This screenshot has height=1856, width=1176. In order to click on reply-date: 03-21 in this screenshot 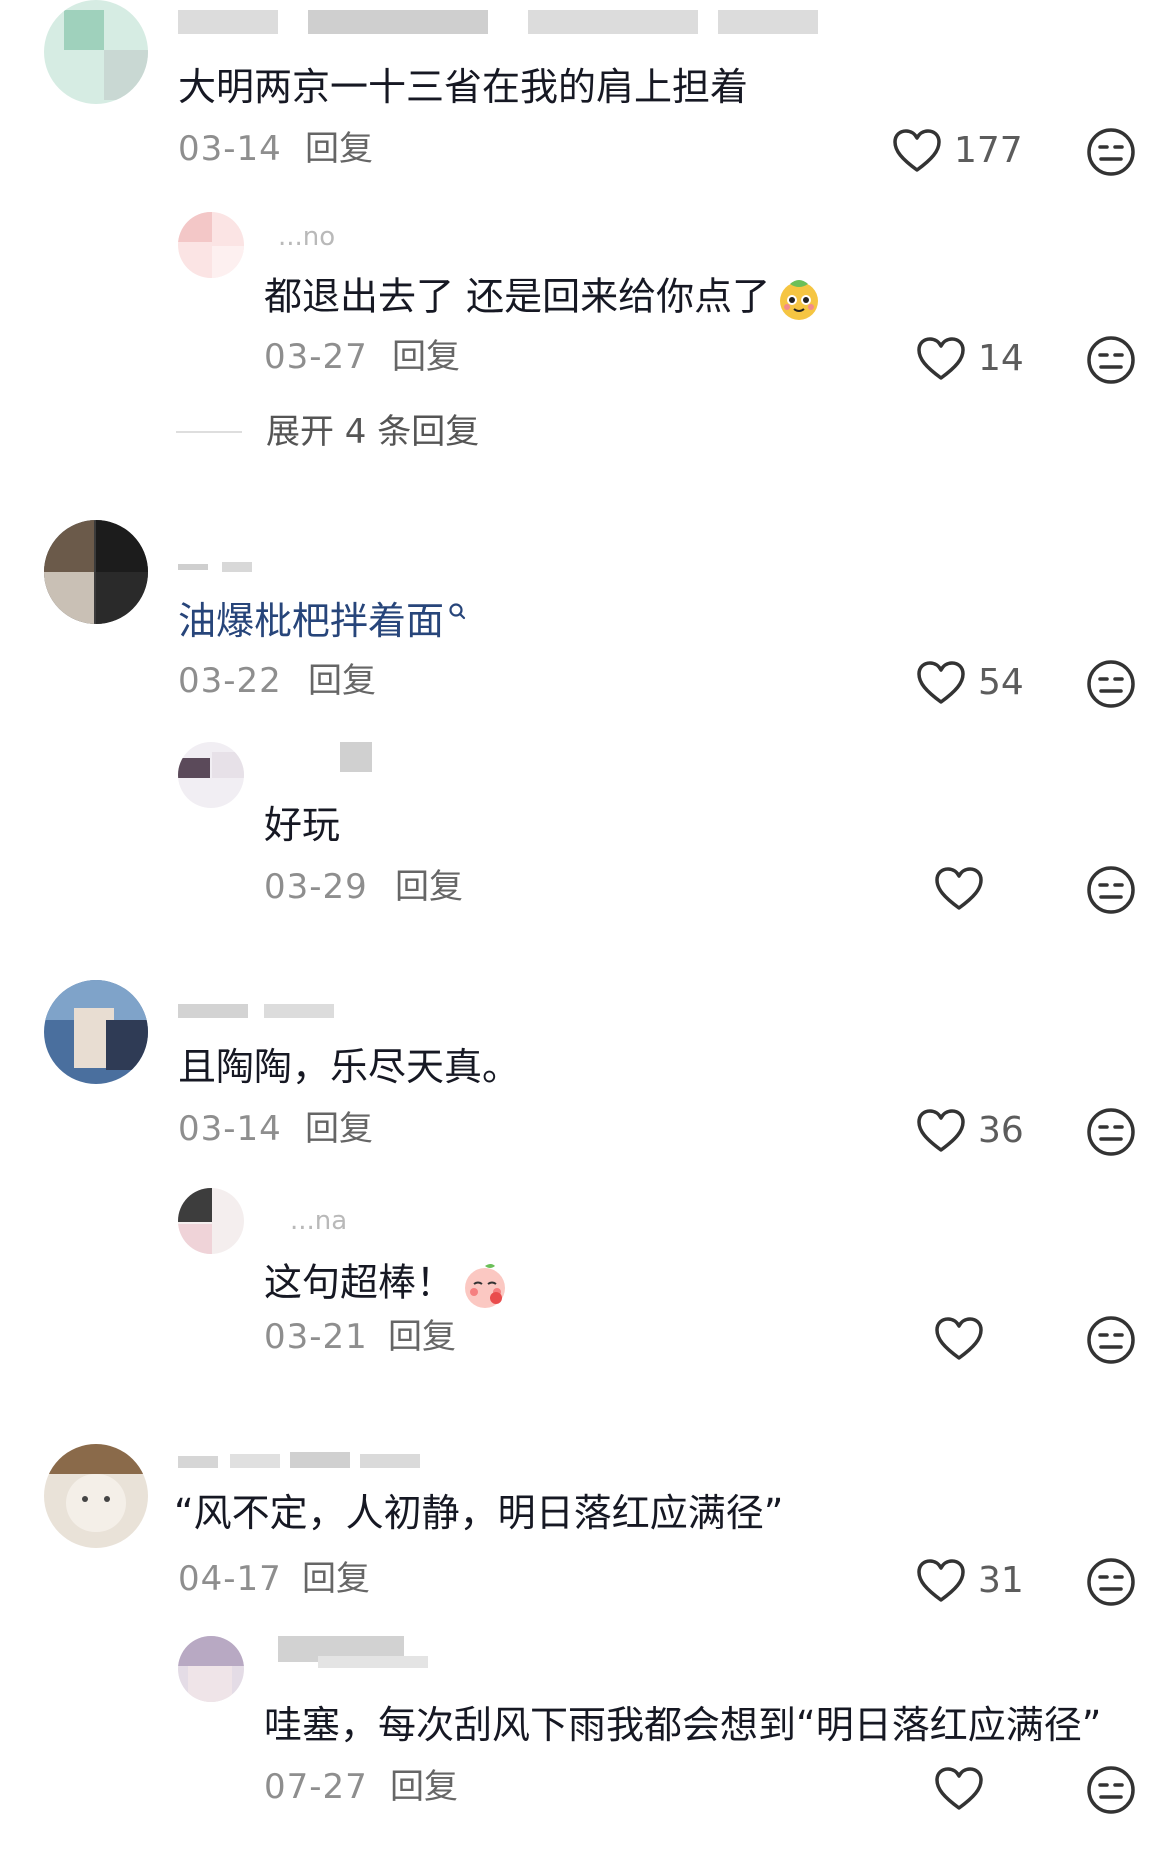, I will do `click(316, 1337)`.